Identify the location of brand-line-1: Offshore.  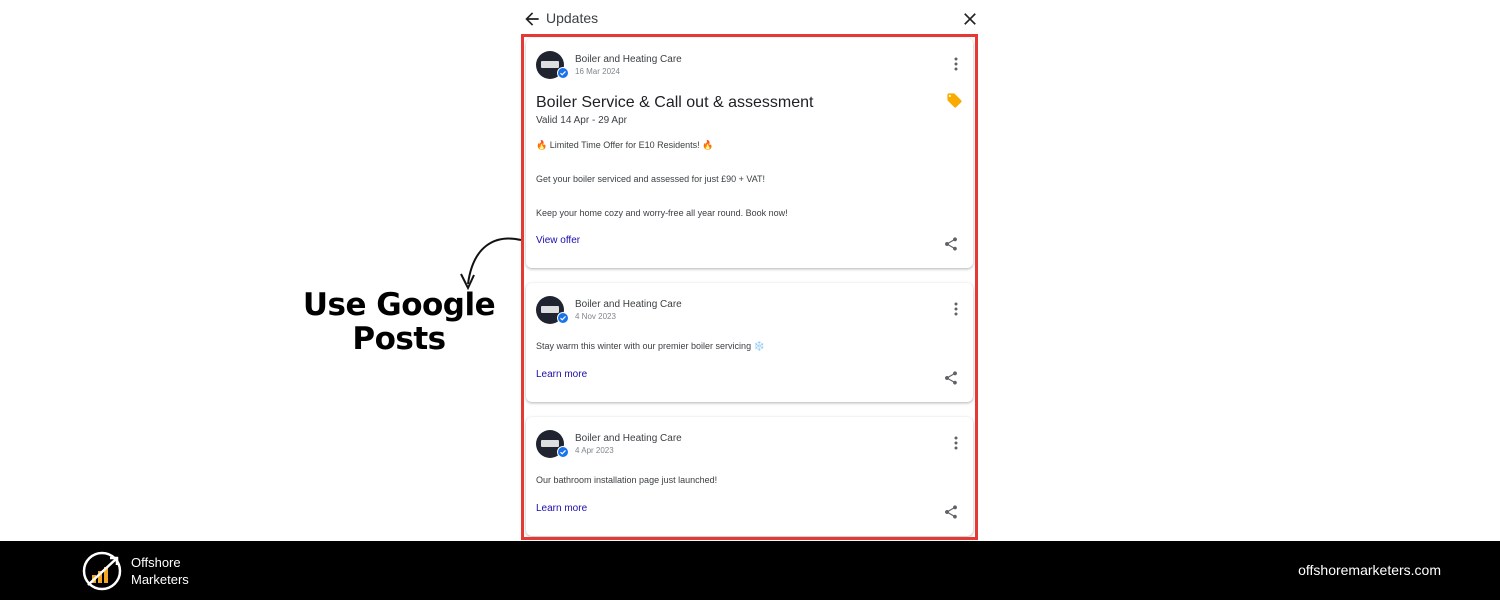
(156, 562).